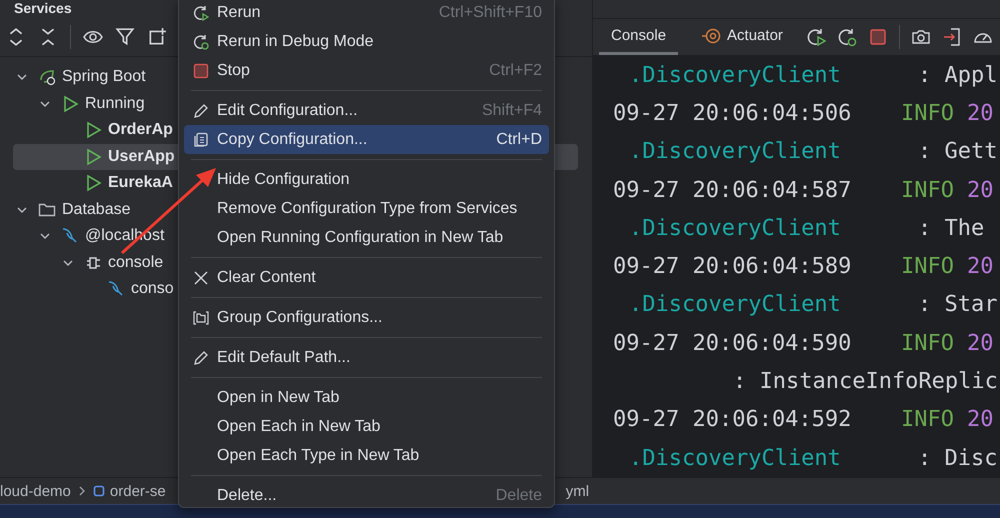  Describe the element at coordinates (140, 183) in the screenshot. I see `tree-label: EurekaA` at that location.